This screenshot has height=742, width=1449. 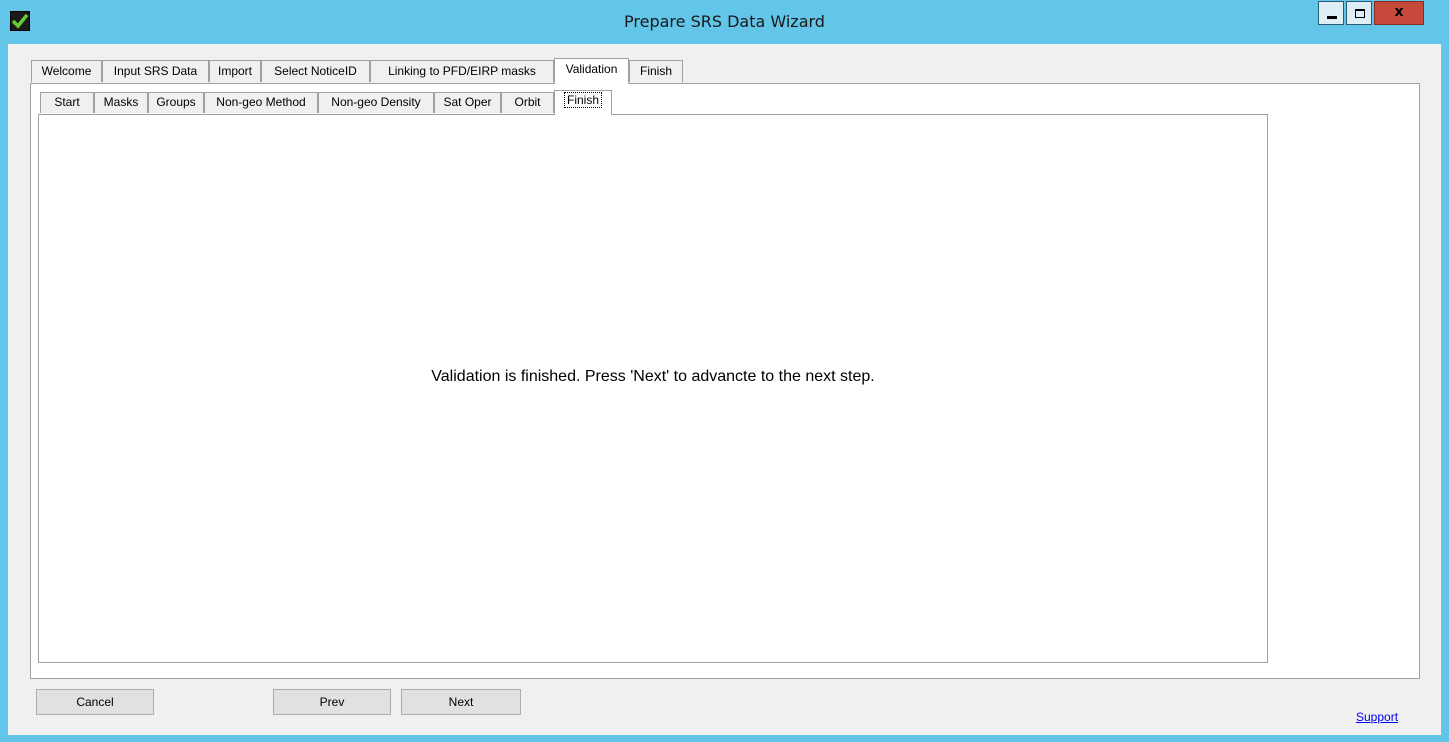 What do you see at coordinates (332, 702) in the screenshot?
I see `prev-button: Prev` at bounding box center [332, 702].